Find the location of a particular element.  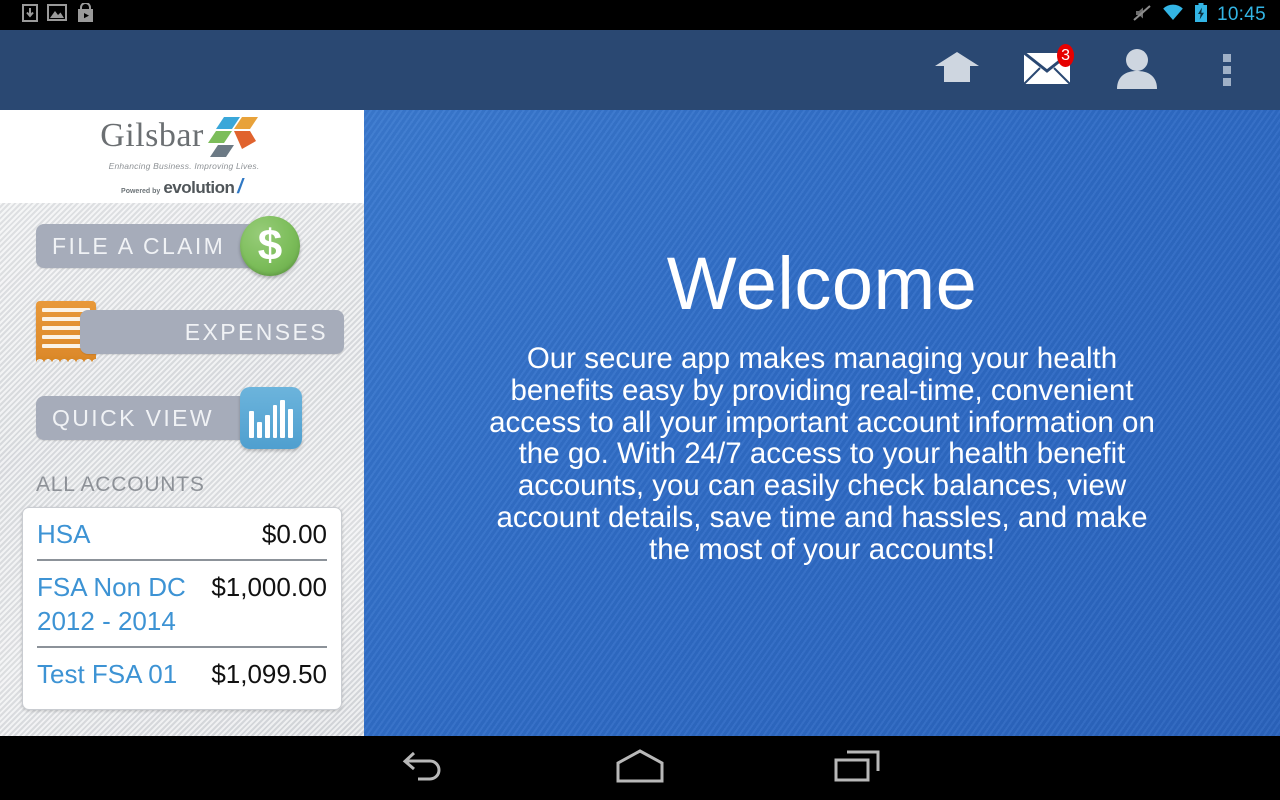

dollar-glyph: $ is located at coordinates (270, 246).